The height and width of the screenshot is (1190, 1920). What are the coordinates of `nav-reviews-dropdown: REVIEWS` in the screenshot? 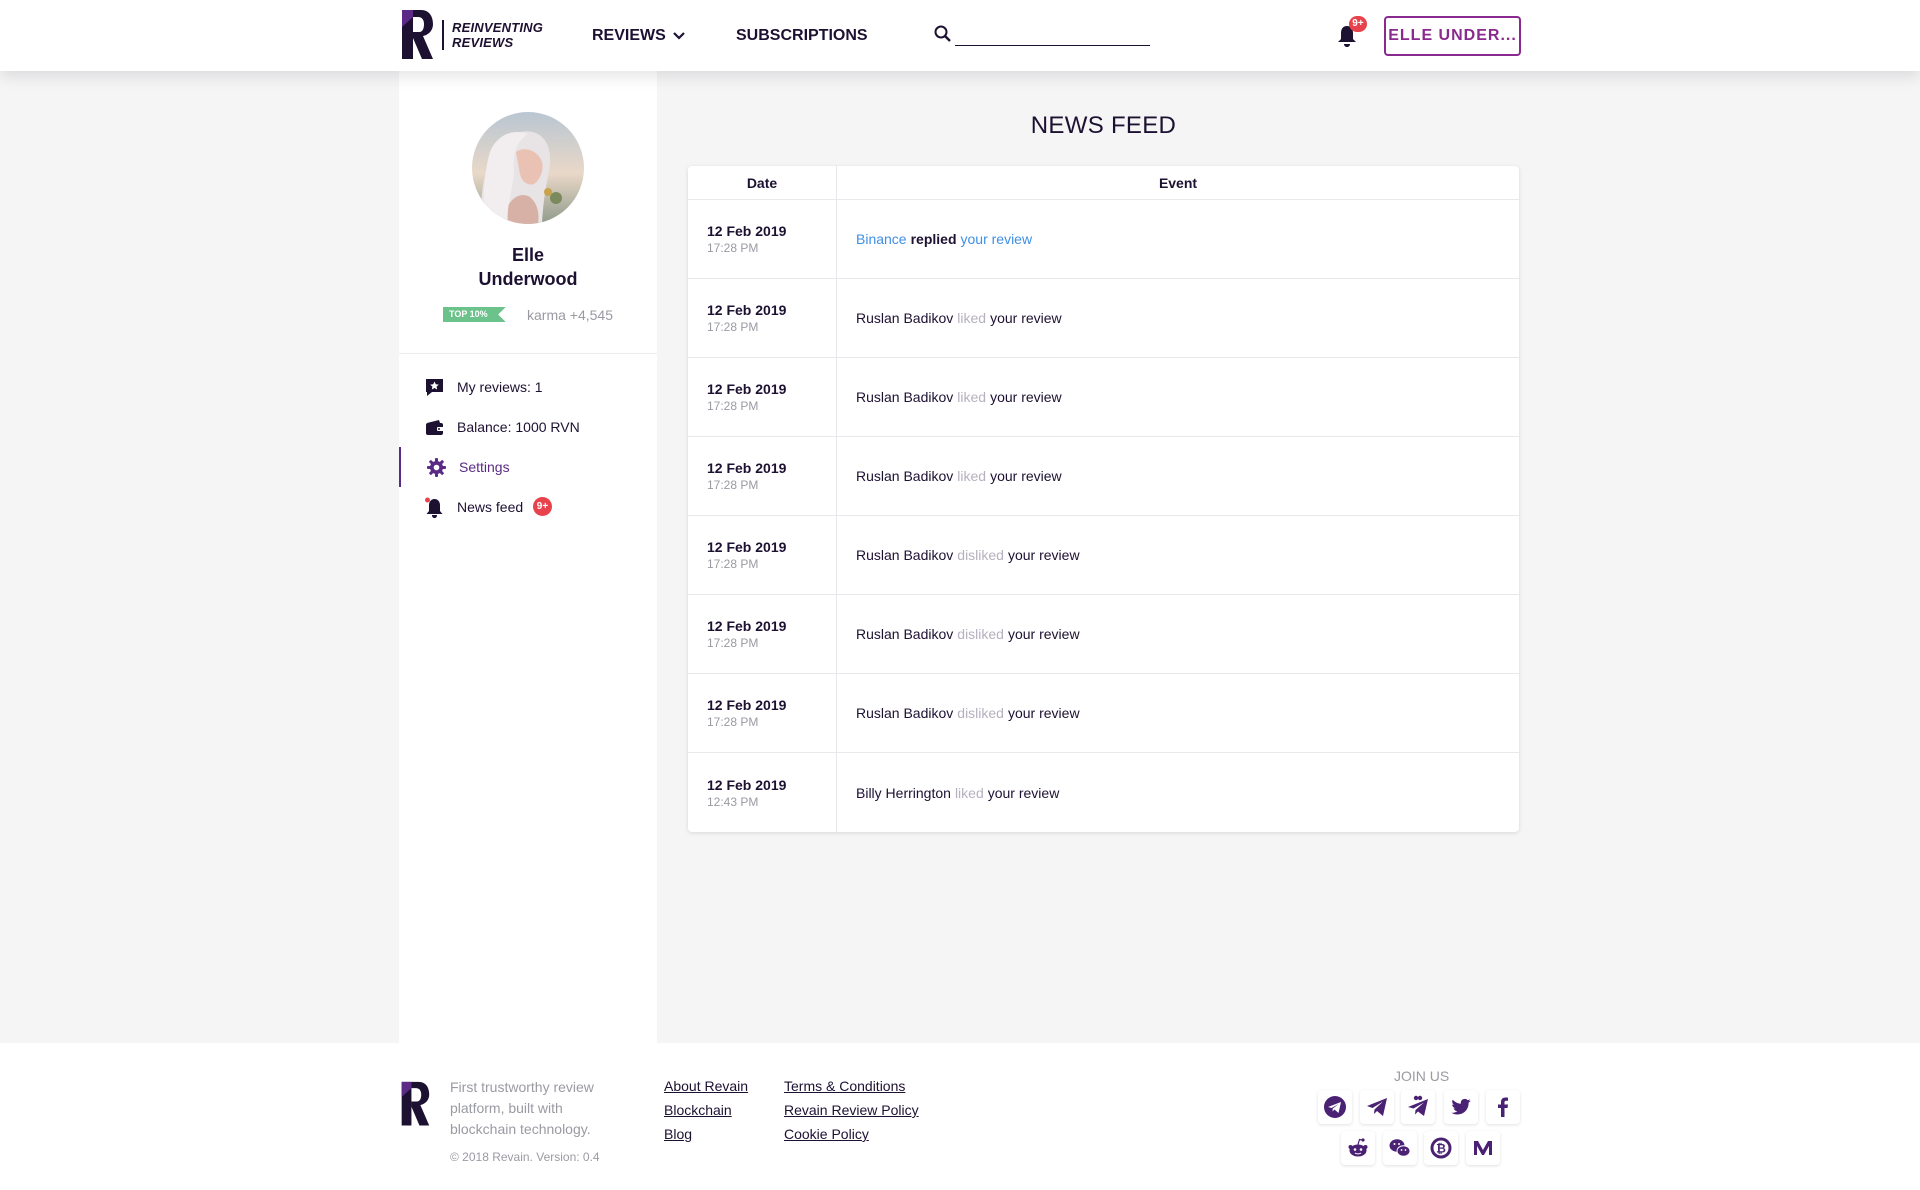 It's located at (639, 36).